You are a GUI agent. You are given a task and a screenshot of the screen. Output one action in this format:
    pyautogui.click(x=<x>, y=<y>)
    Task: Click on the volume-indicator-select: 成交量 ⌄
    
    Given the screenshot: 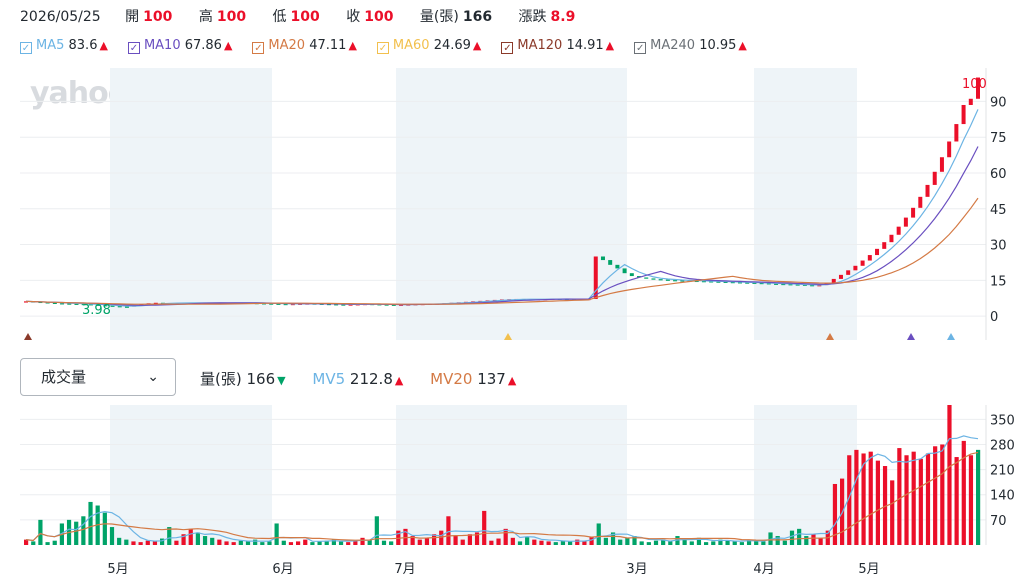 What is the action you would take?
    pyautogui.click(x=98, y=377)
    